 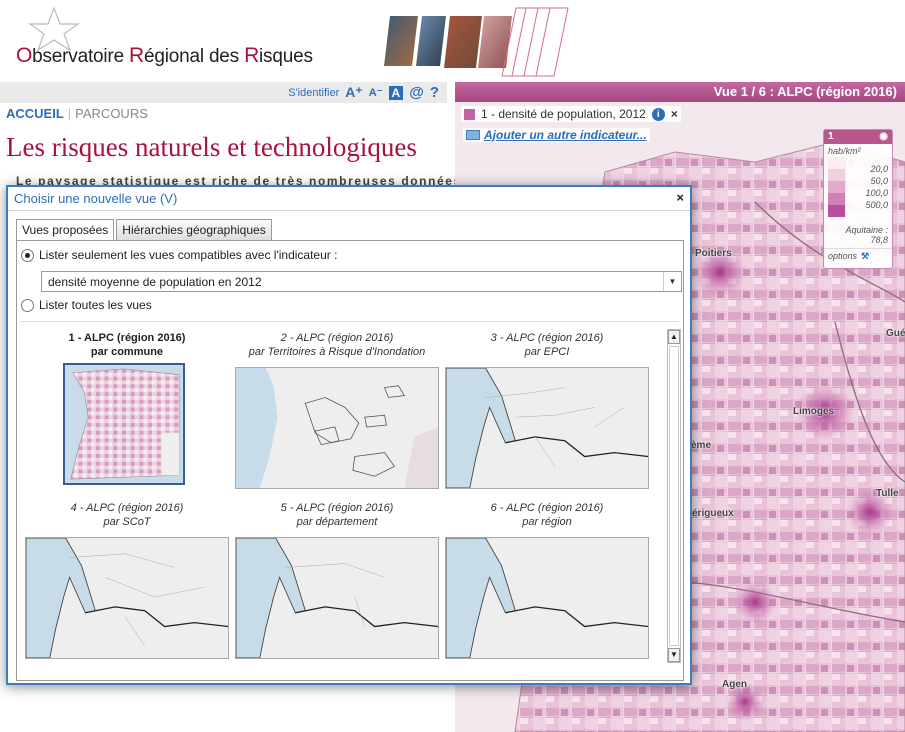 I want to click on view-thumbnail-scot, so click(x=127, y=598).